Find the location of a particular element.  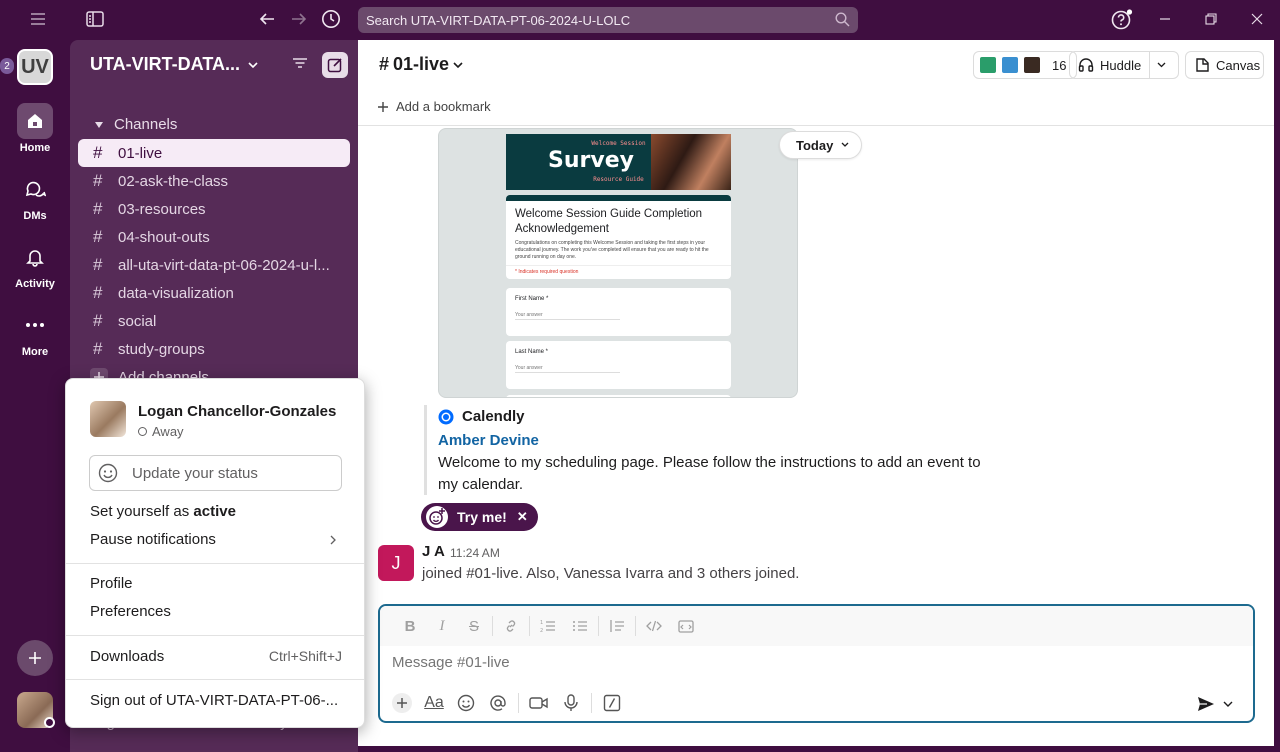

restore-window-icon is located at coordinates (1211, 19).